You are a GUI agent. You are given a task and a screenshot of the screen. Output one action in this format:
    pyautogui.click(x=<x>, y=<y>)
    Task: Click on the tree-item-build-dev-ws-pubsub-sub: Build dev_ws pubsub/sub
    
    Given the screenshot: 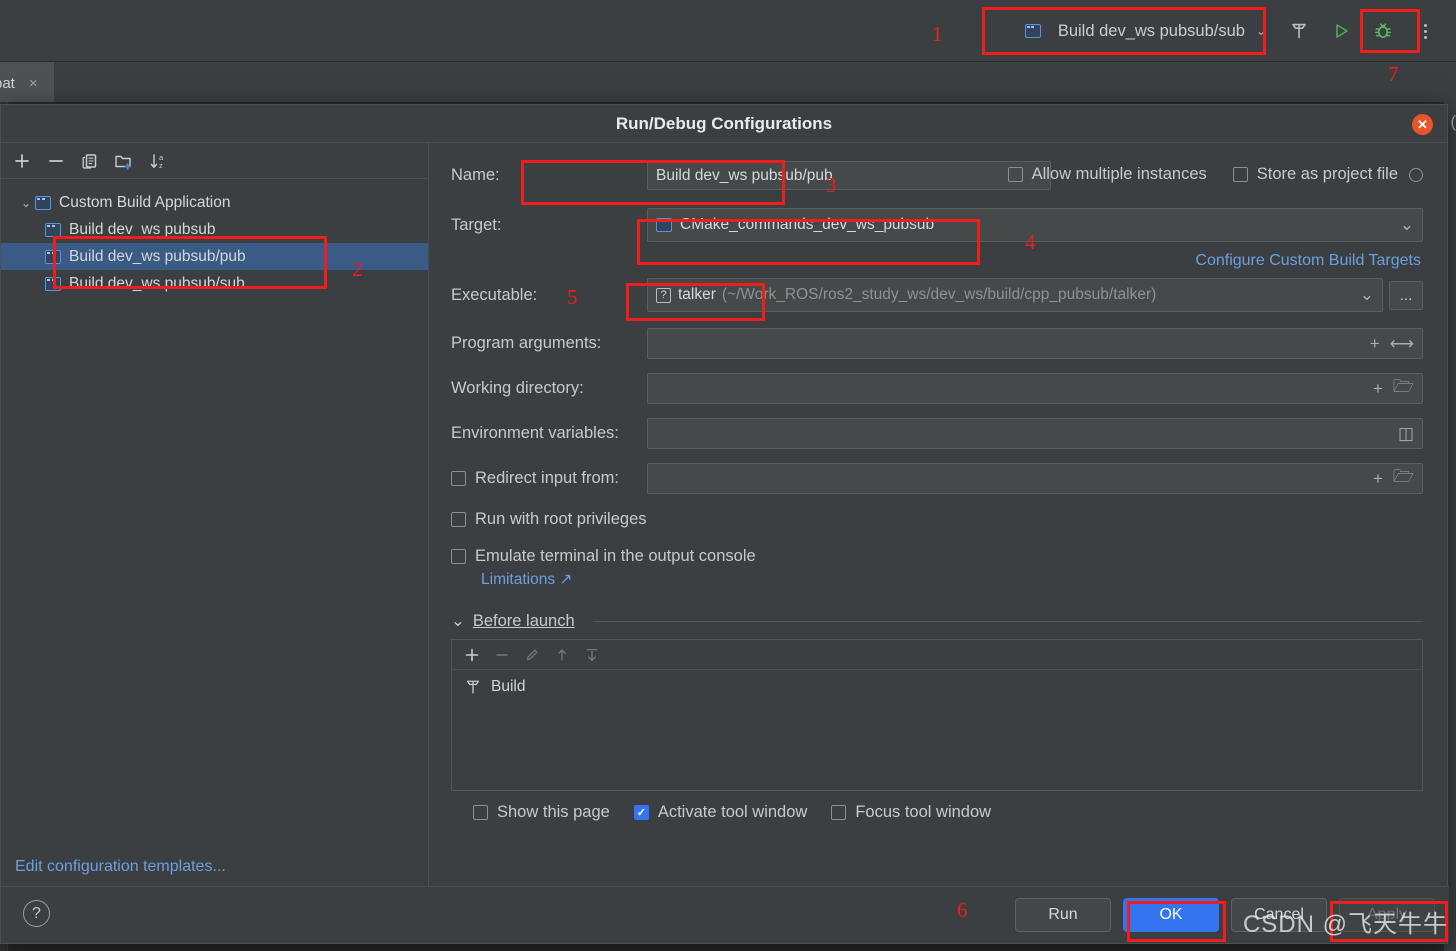 What is the action you would take?
    pyautogui.click(x=214, y=283)
    